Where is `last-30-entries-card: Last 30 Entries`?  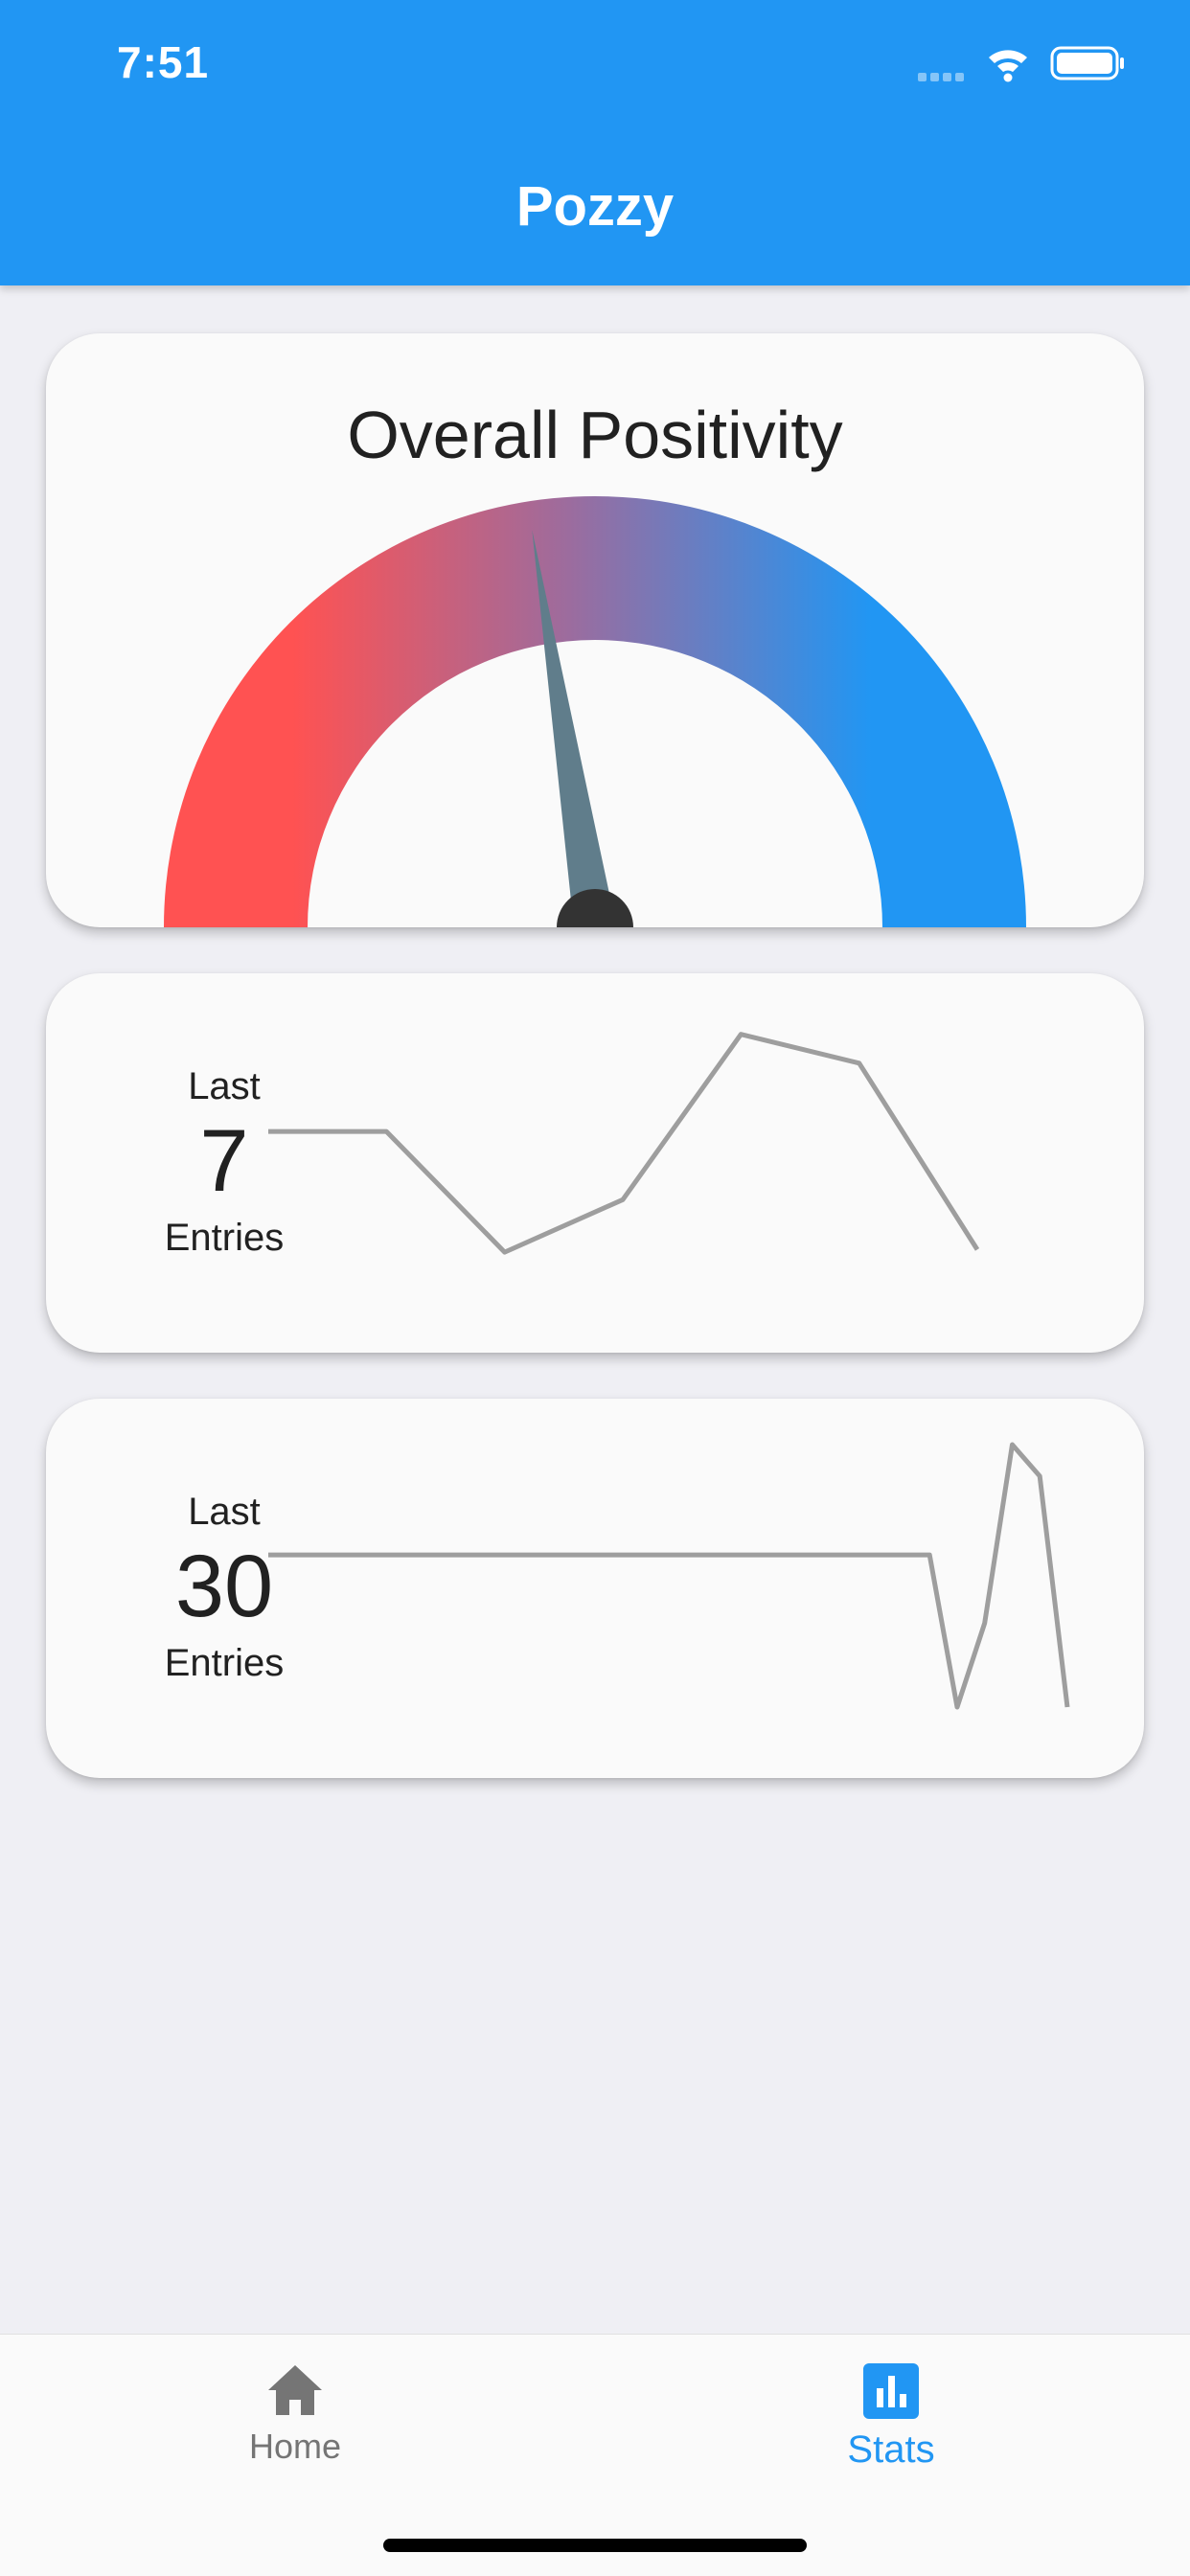 last-30-entries-card: Last 30 Entries is located at coordinates (595, 1589).